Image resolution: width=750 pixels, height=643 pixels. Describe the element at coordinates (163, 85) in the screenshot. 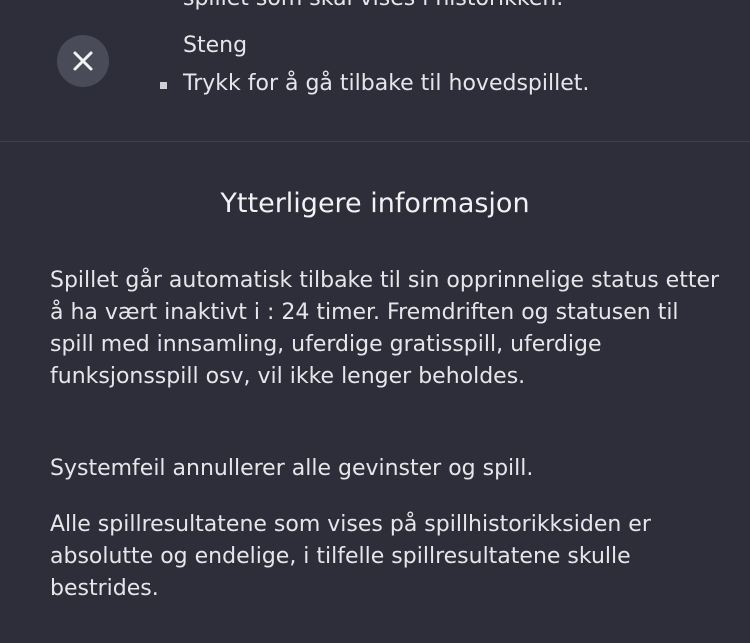

I see `bullet-icon` at that location.